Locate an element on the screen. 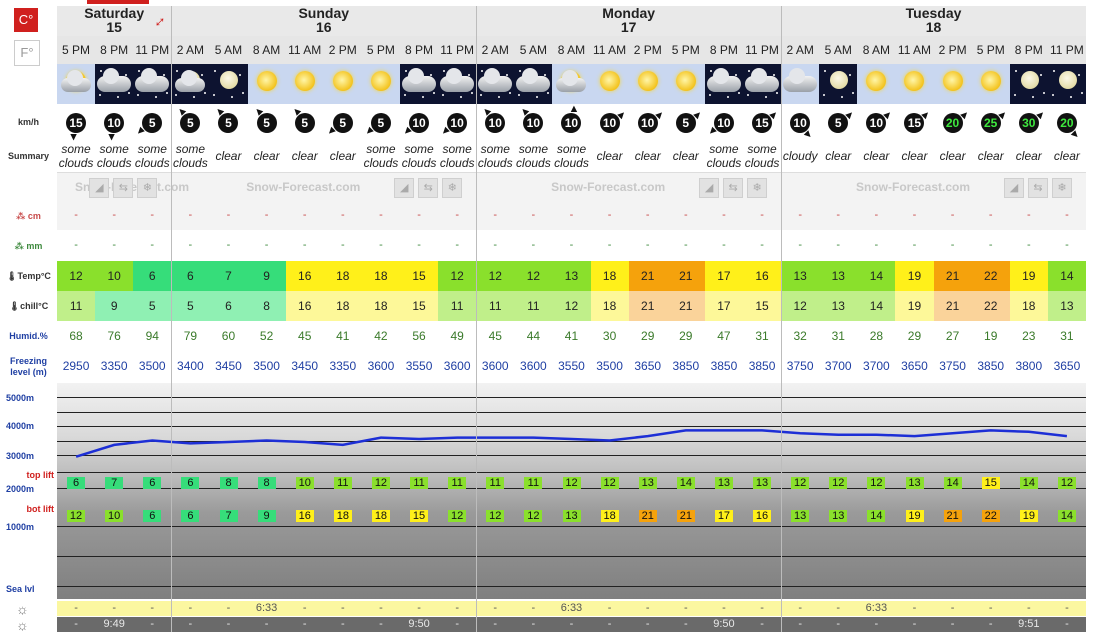  lift-top-temp: 8 is located at coordinates (228, 483).